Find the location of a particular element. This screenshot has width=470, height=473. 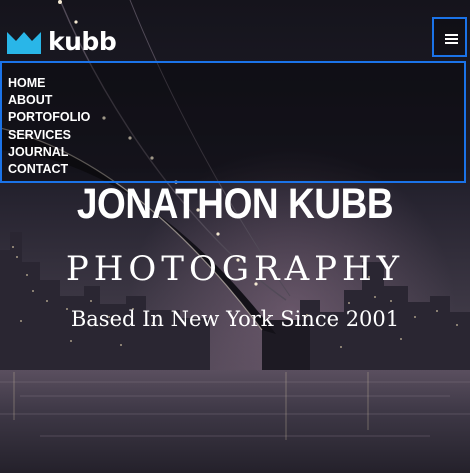

nav-item-journal: JOURNAL is located at coordinates (236, 152).